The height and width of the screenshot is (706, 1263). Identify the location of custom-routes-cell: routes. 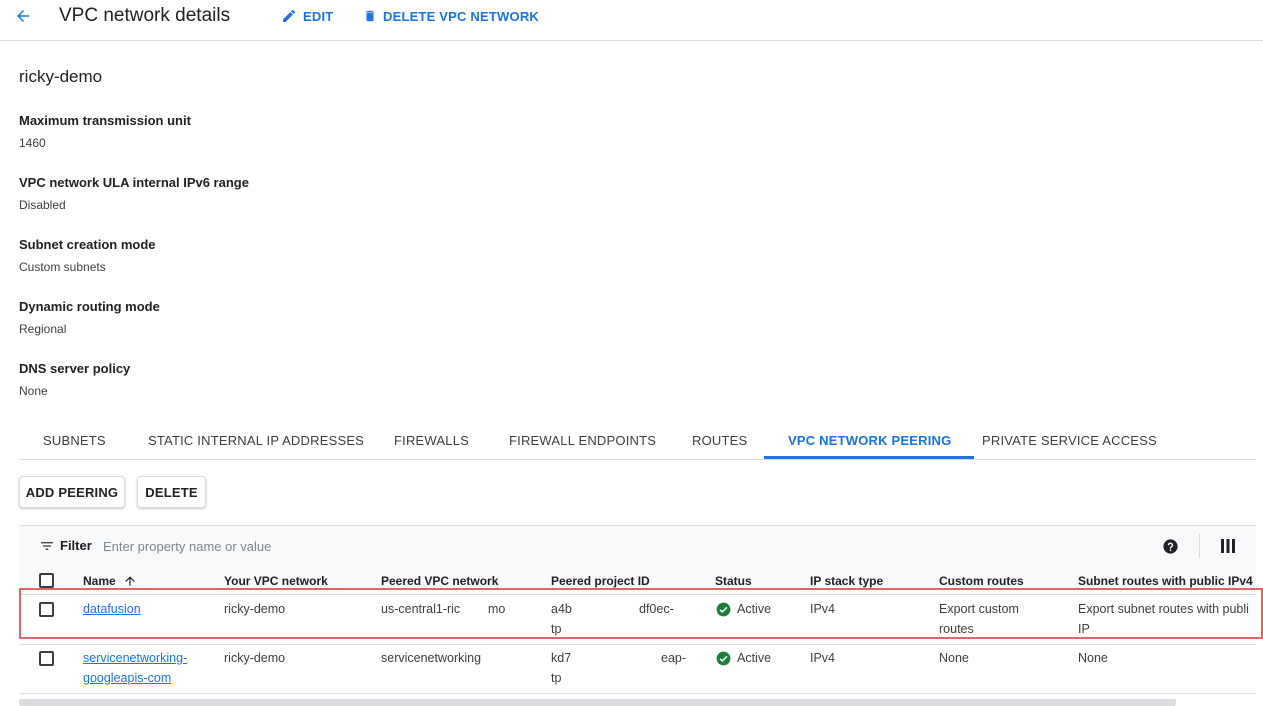
(956, 629).